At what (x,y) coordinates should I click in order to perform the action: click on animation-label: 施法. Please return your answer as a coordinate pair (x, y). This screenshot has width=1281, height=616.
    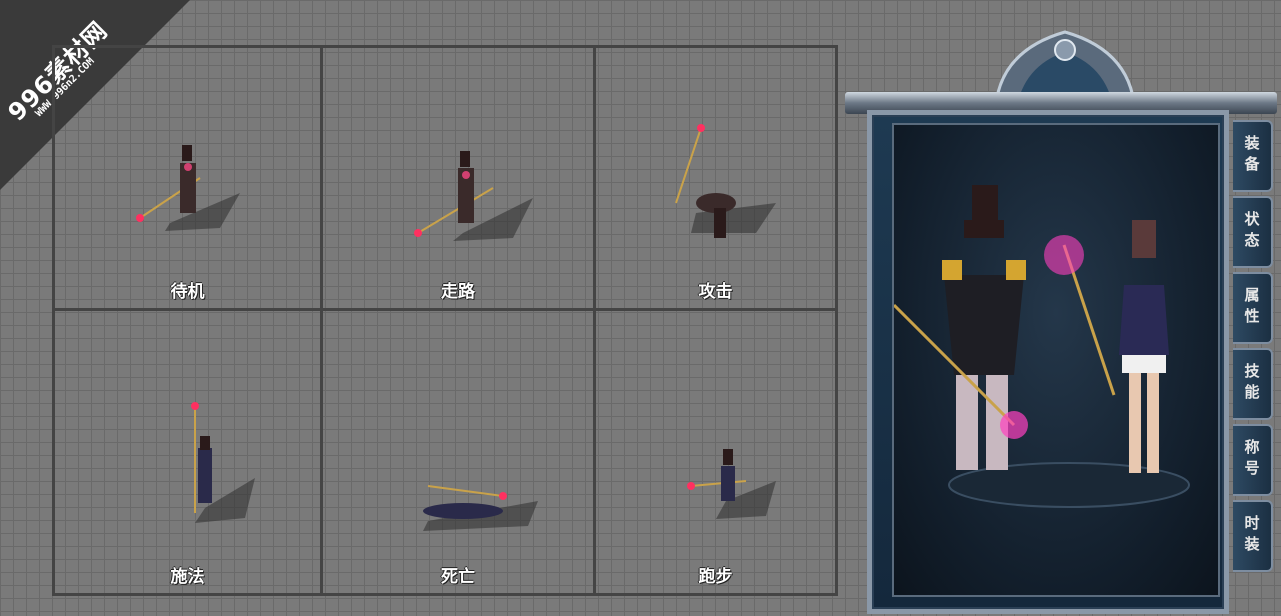
    Looking at the image, I should click on (187, 577).